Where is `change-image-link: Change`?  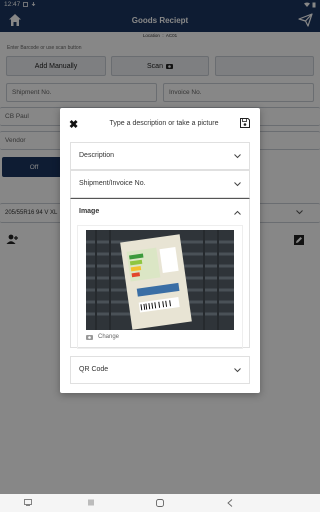 change-image-link: Change is located at coordinates (102, 337).